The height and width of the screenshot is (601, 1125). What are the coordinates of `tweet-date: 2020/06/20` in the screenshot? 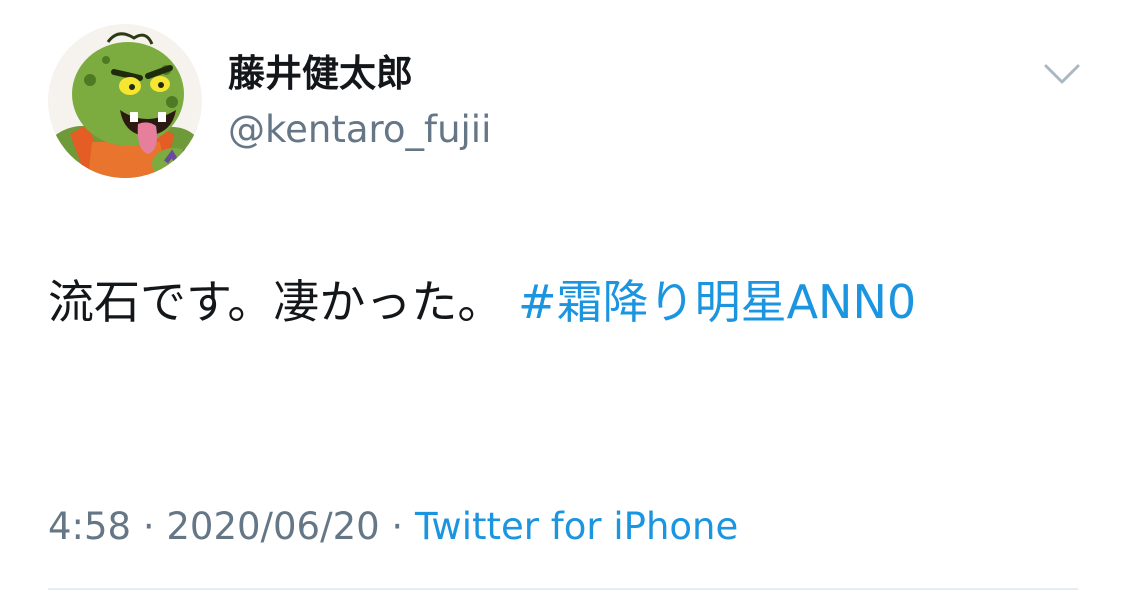 It's located at (273, 526).